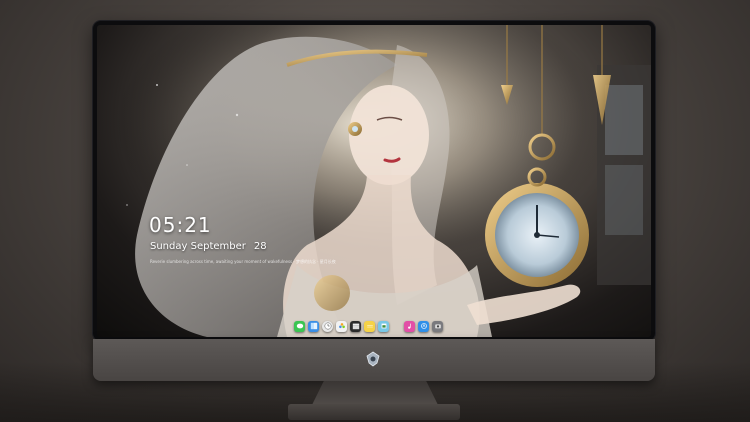 The image size is (750, 422). I want to click on app-store-icon, so click(423, 326).